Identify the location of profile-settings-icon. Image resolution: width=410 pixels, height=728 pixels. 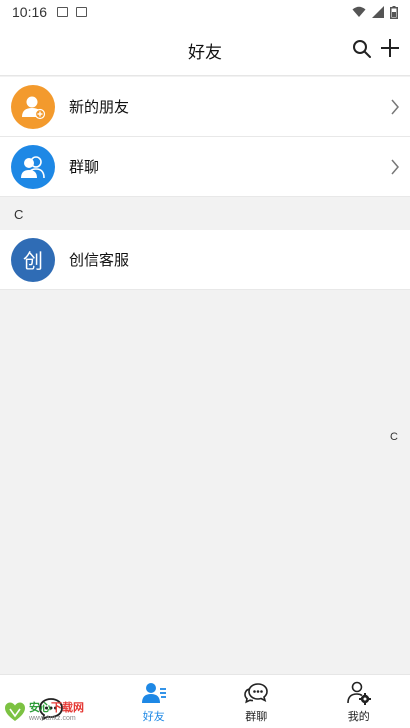
(358, 693).